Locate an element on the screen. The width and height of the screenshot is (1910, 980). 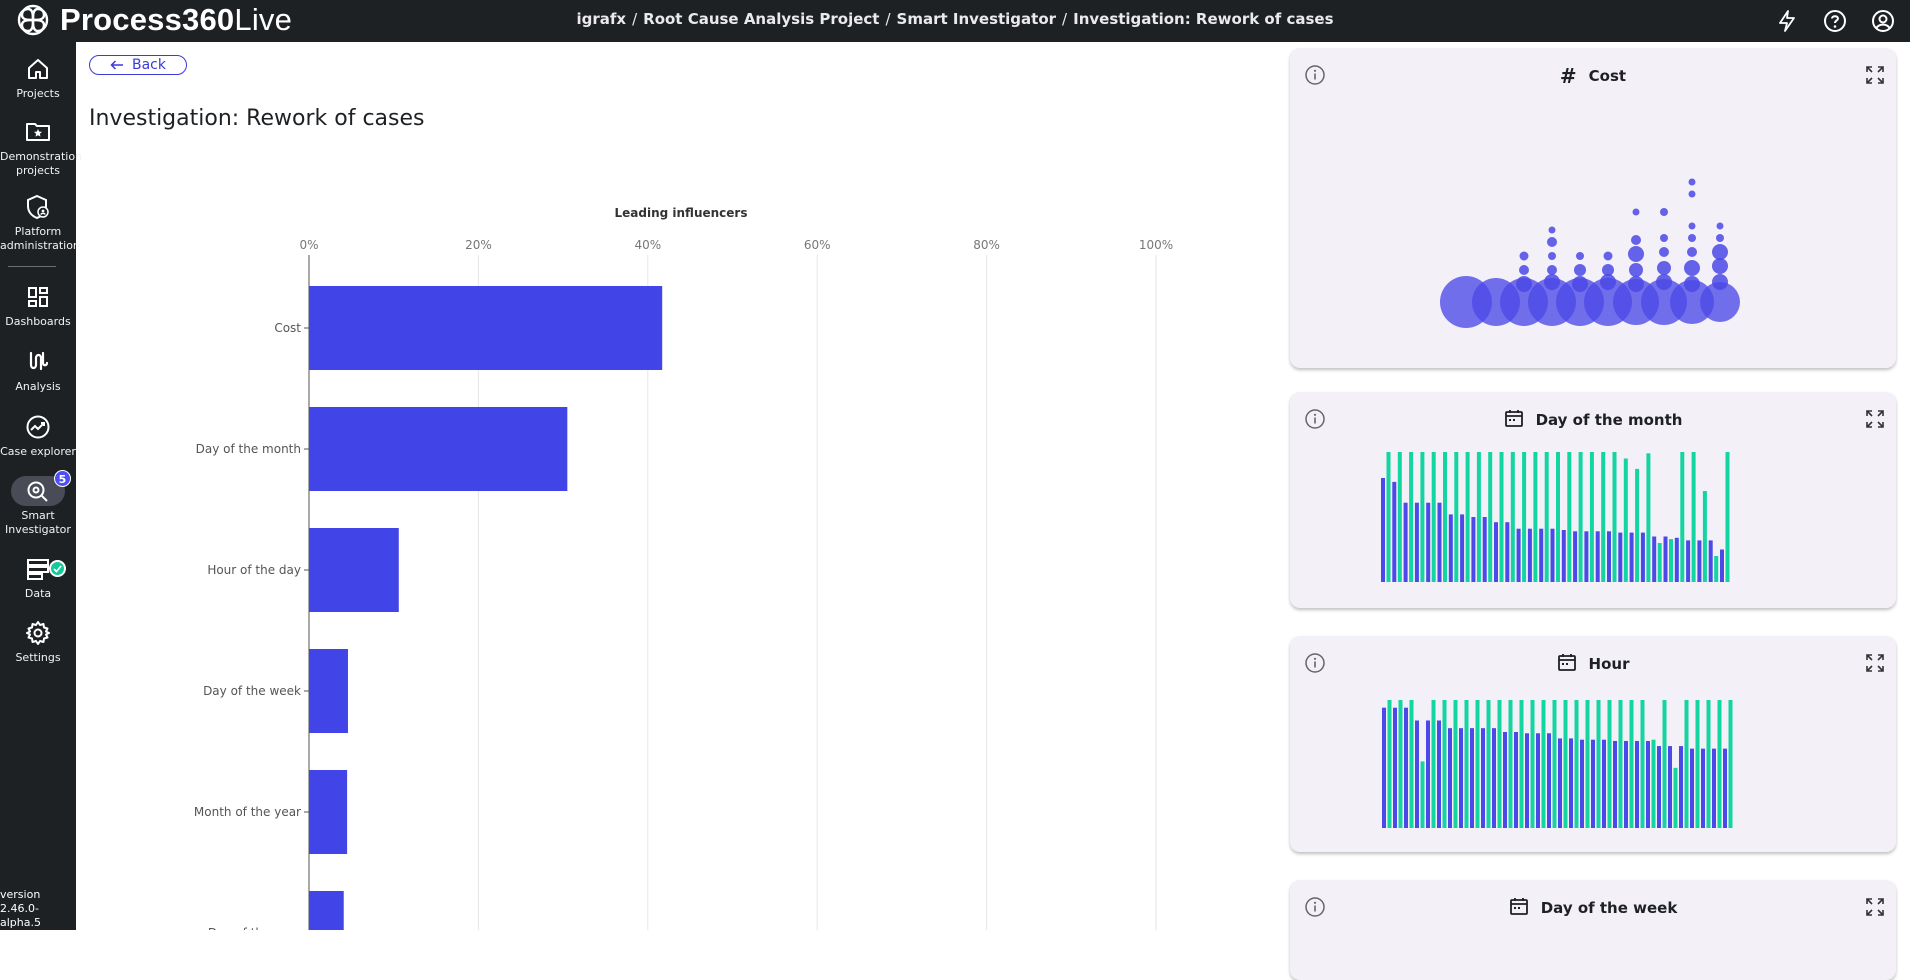
expand-icon is located at coordinates (1875, 909).